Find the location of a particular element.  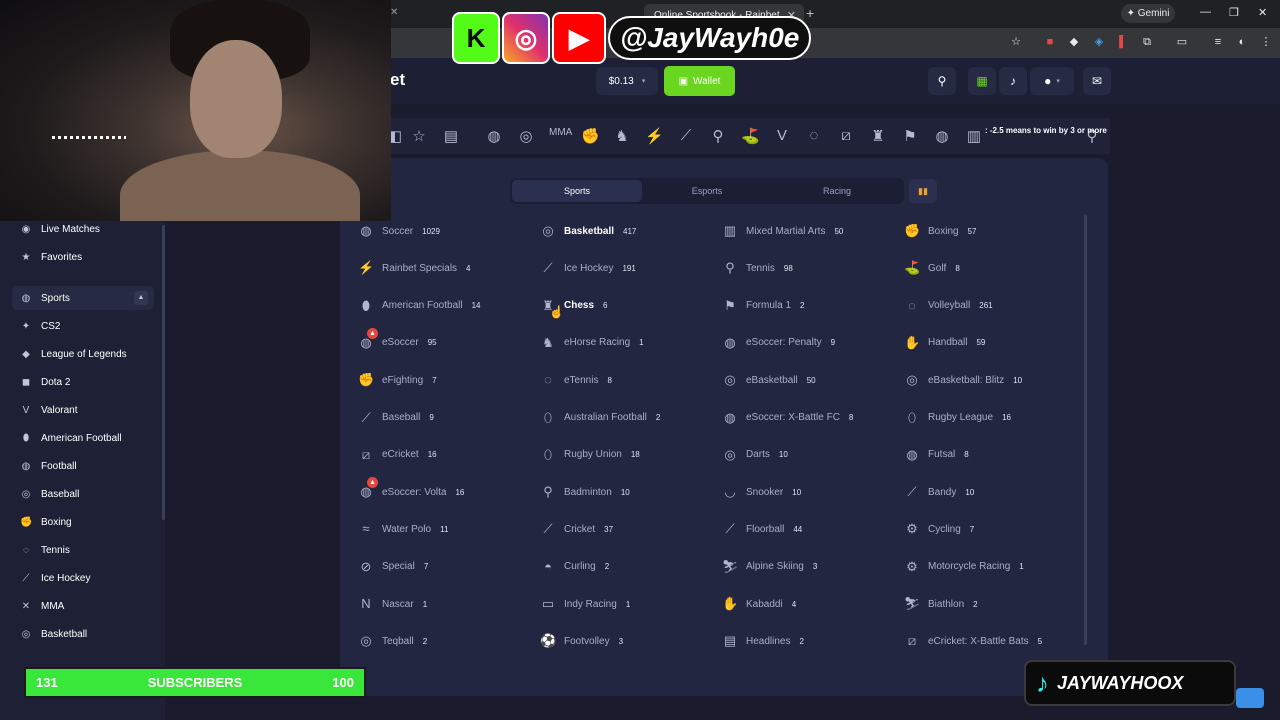

sidebar-scrollbar is located at coordinates (163, 372).